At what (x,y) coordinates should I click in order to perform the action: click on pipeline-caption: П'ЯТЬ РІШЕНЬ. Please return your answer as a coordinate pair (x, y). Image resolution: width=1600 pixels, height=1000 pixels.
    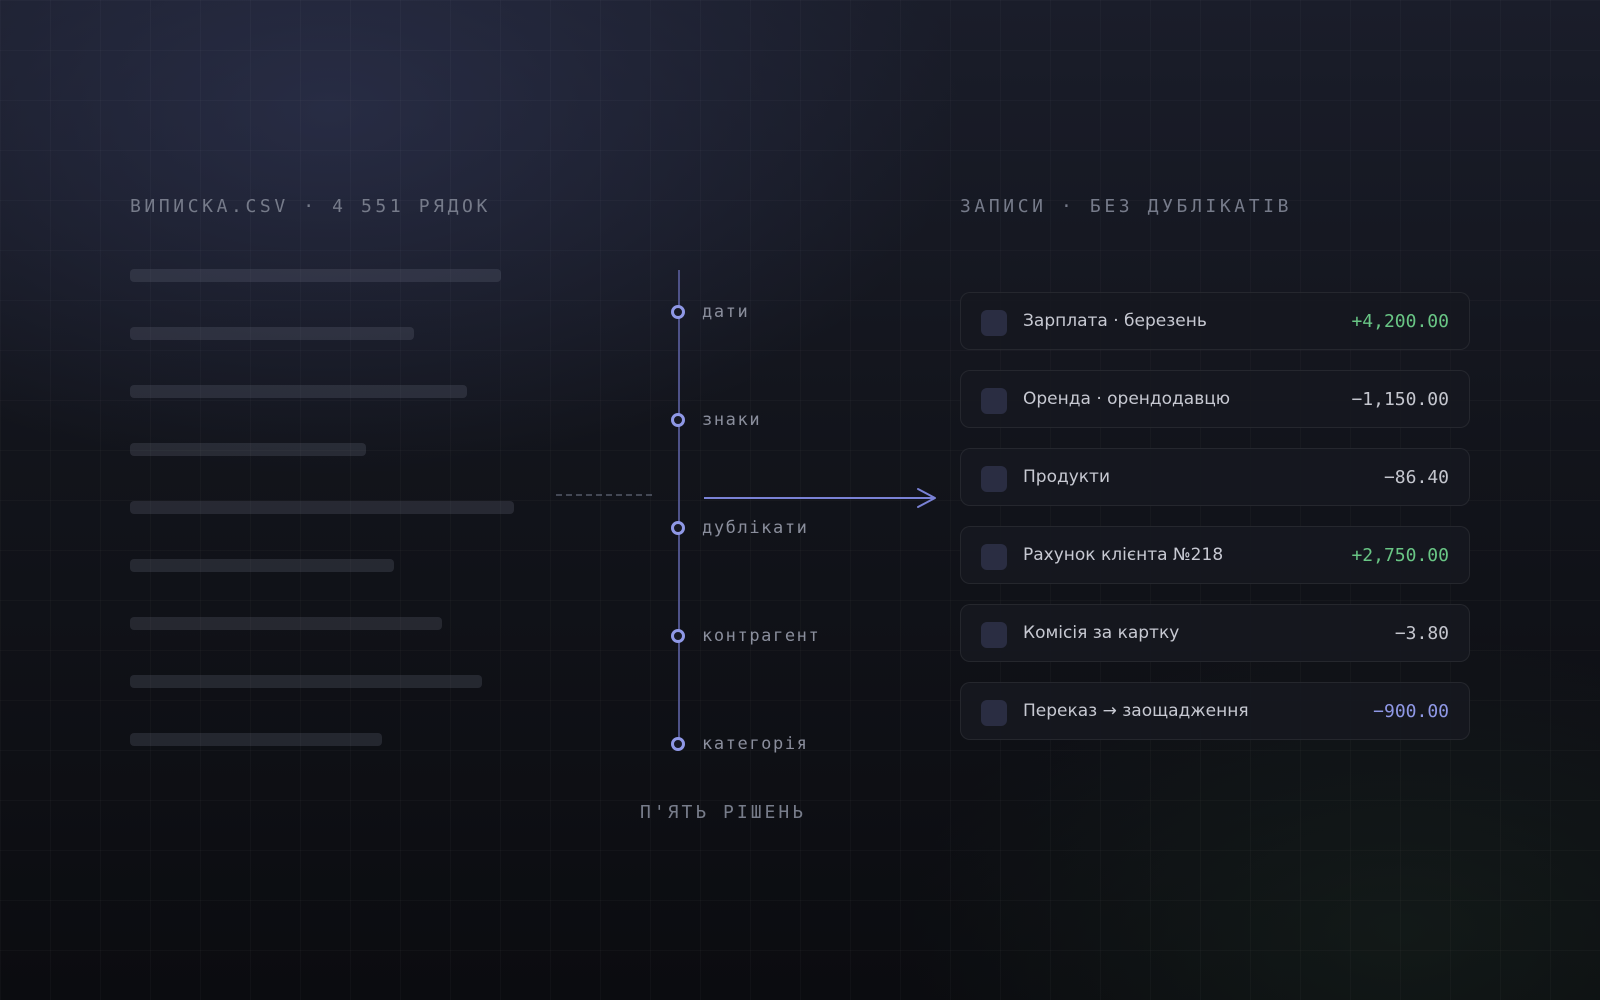
    Looking at the image, I should click on (723, 812).